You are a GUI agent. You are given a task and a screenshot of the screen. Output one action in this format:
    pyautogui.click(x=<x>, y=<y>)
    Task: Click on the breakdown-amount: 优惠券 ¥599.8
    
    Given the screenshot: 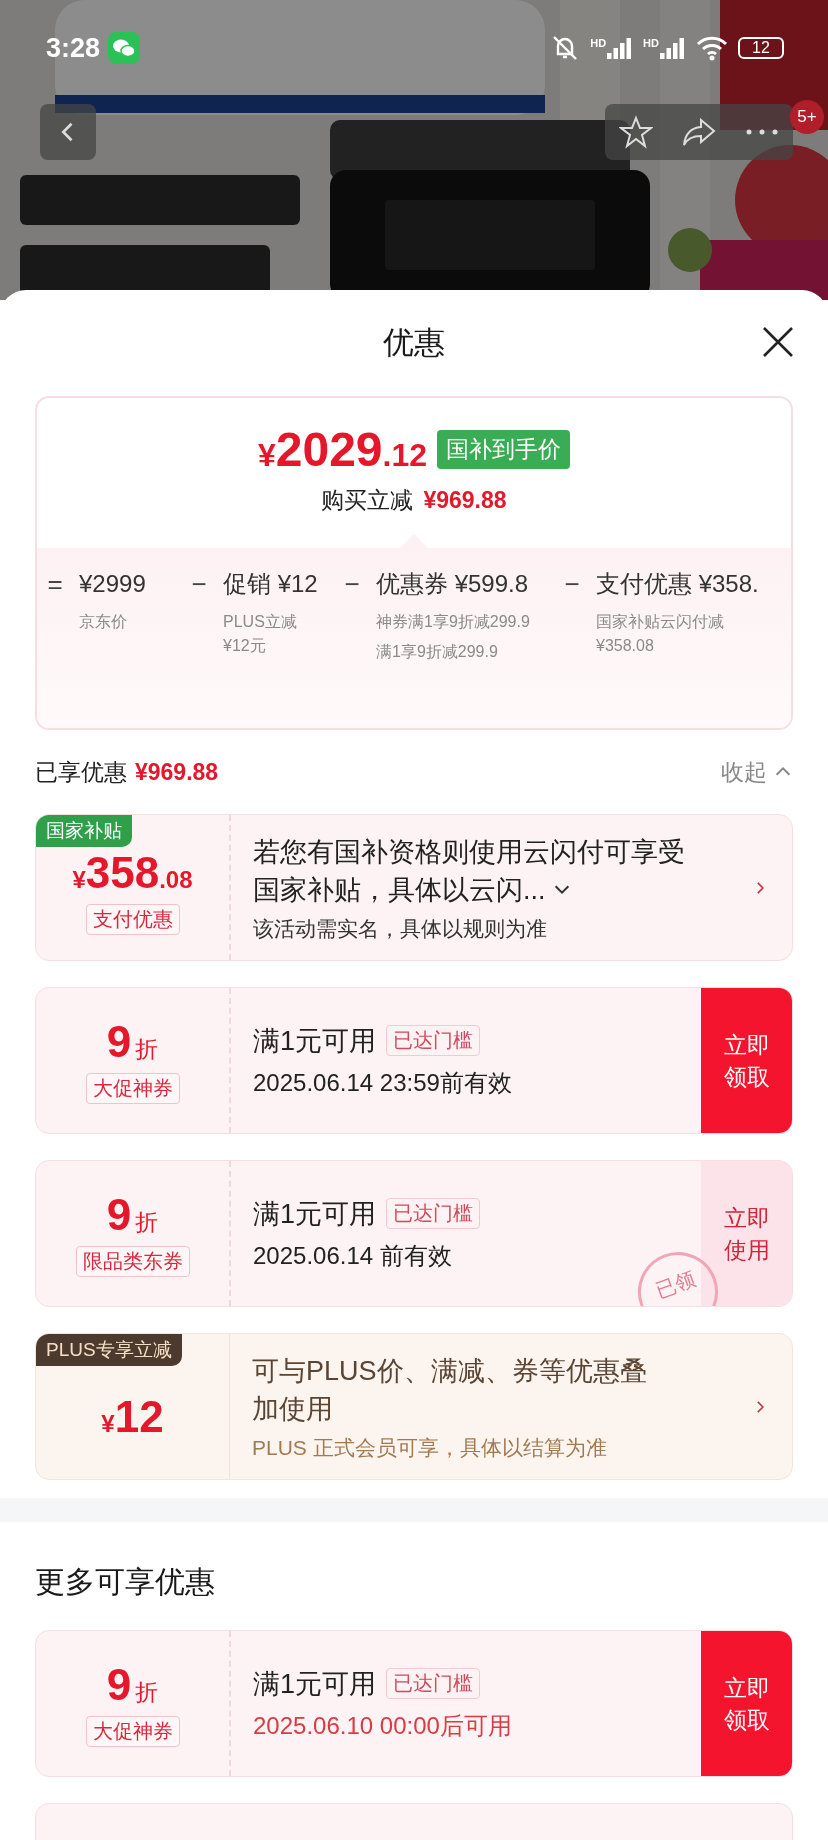 What is the action you would take?
    pyautogui.click(x=453, y=584)
    